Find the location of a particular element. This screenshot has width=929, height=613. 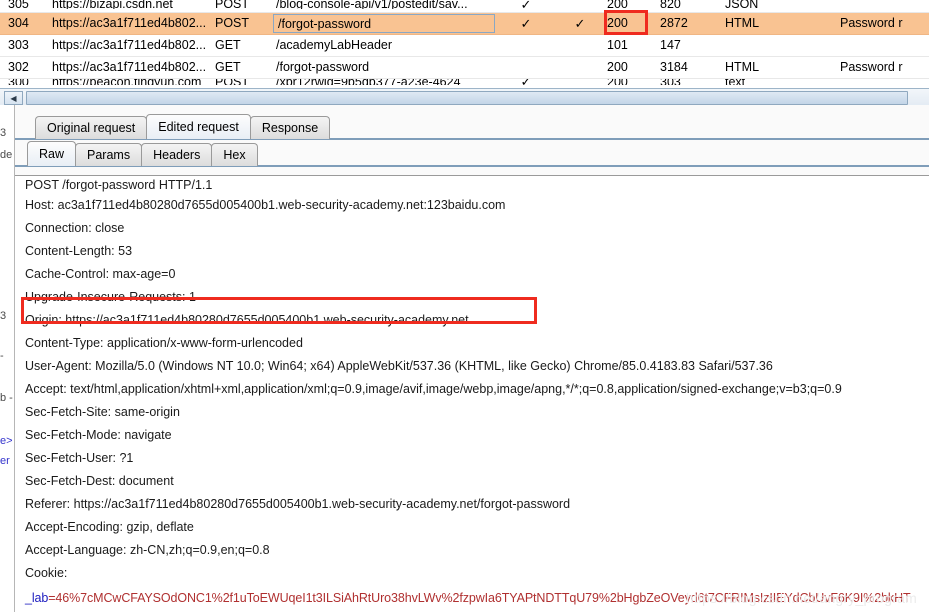

row-id: 305 is located at coordinates (18, 4).